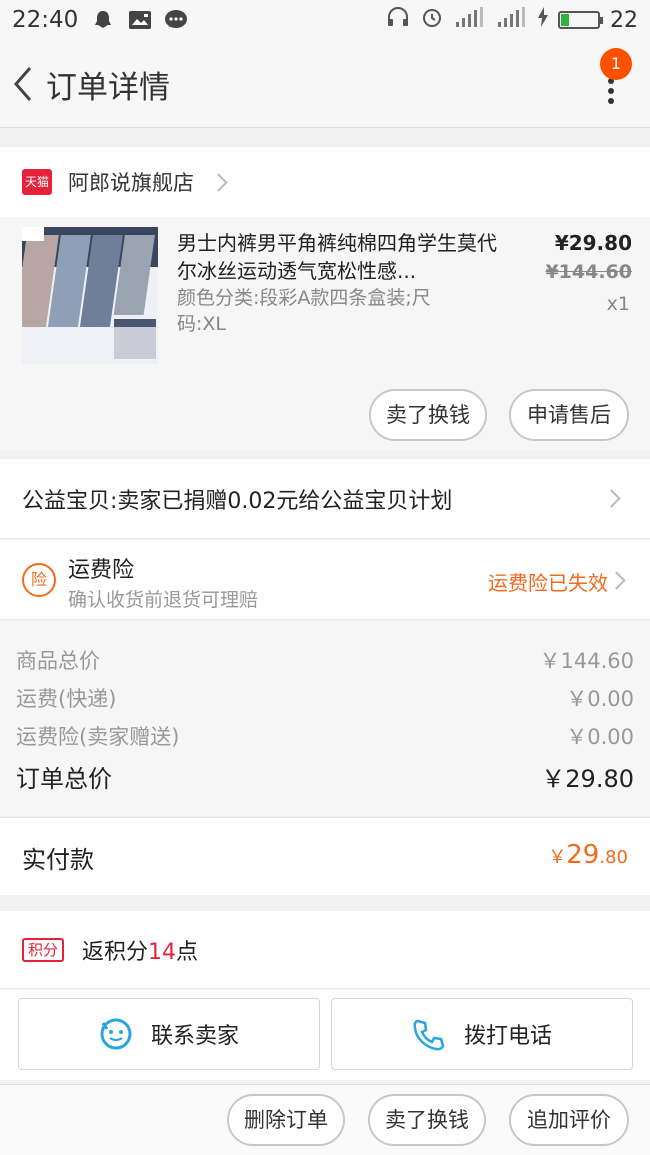 The height and width of the screenshot is (1155, 650). I want to click on phone-icon, so click(429, 1035).